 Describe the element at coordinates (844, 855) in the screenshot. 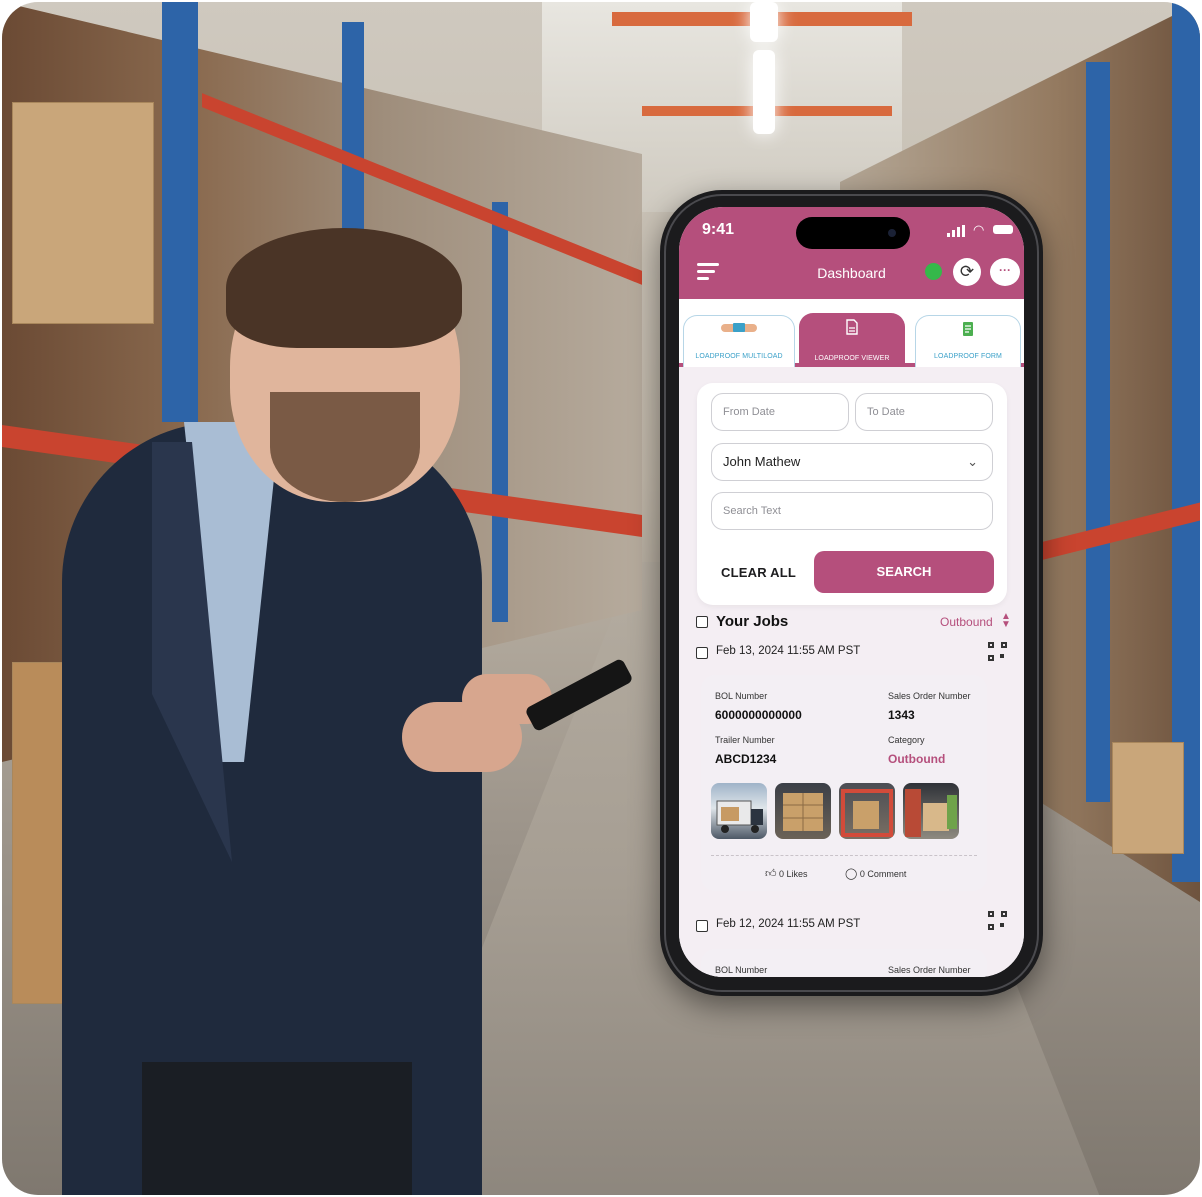

I see `card-divider` at that location.